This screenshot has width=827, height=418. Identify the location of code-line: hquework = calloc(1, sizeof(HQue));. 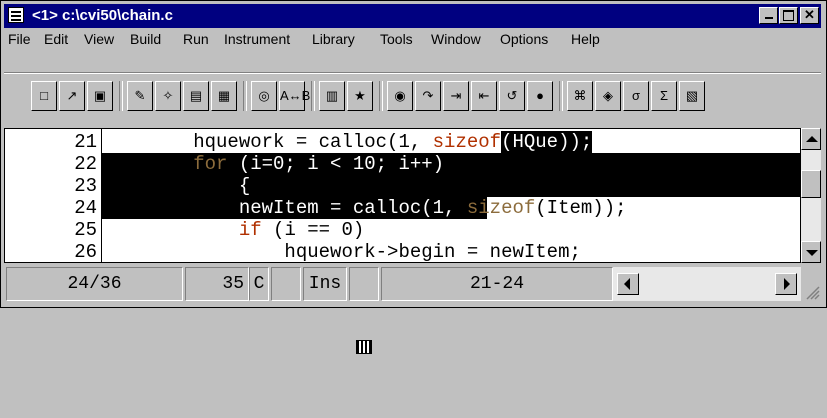
(451, 142).